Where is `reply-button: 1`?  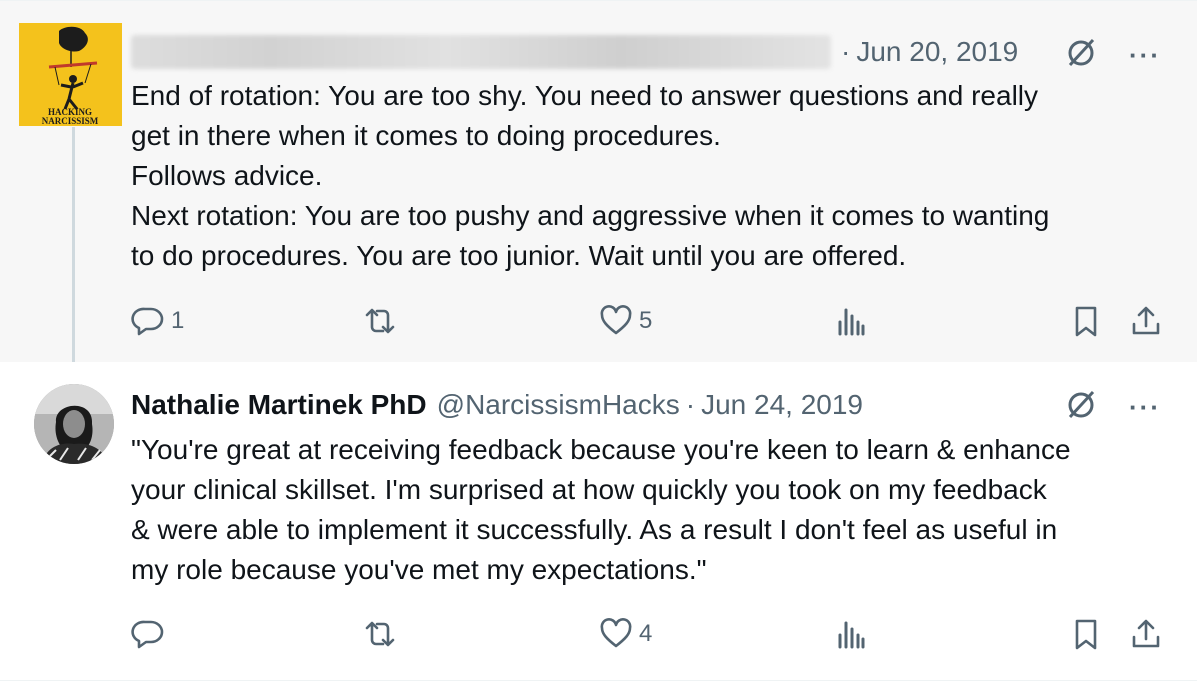 reply-button: 1 is located at coordinates (157, 321).